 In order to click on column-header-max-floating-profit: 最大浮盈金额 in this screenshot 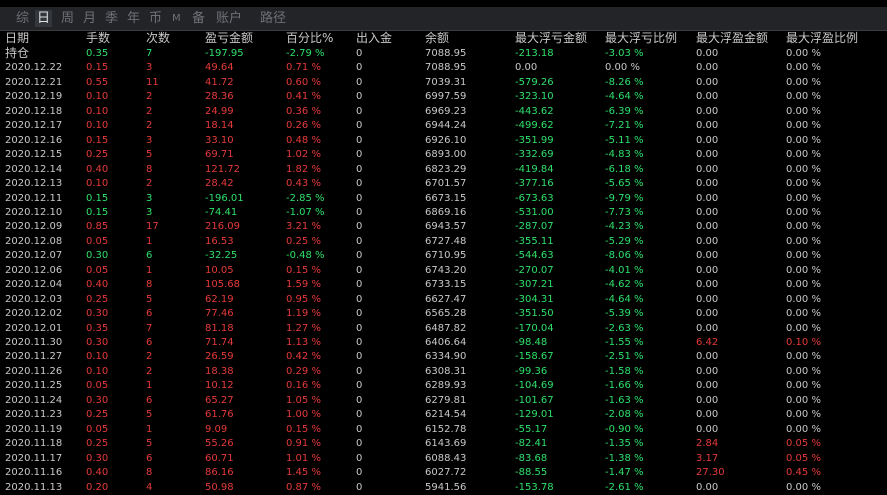, I will do `click(732, 38)`.